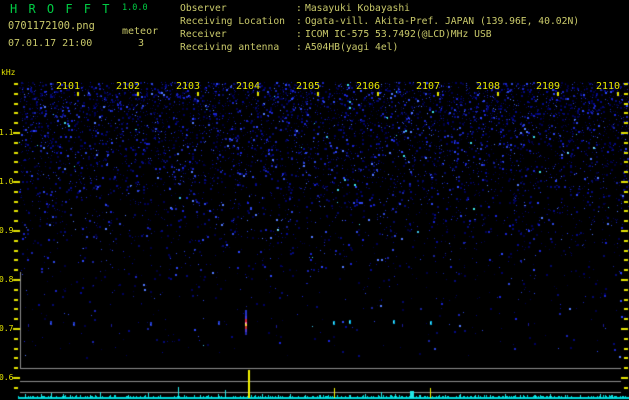 This screenshot has width=629, height=400. I want to click on time-tick-label: 2104, so click(248, 86).